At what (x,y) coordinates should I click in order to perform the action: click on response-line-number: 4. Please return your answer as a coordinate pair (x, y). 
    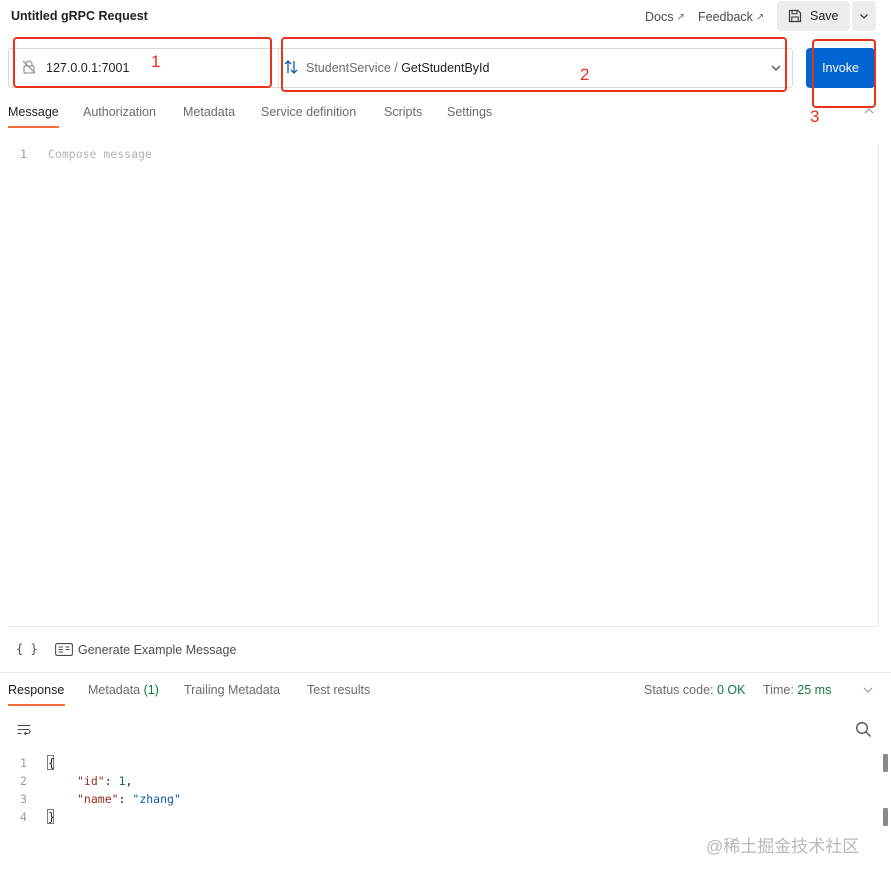
    Looking at the image, I should click on (23, 817).